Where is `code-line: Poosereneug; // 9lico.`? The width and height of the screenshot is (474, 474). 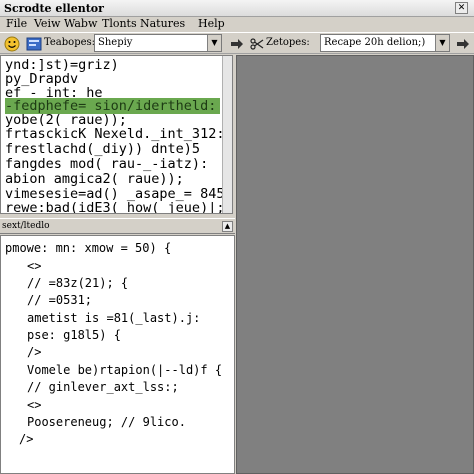 code-line: Poosereneug; // 9lico. is located at coordinates (106, 422).